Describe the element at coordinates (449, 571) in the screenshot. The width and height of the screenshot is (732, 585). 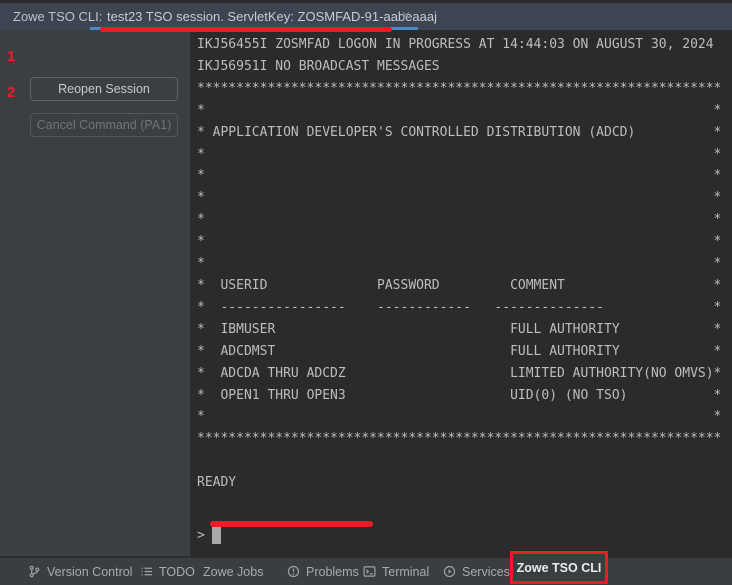
I see `services-play-icon` at that location.